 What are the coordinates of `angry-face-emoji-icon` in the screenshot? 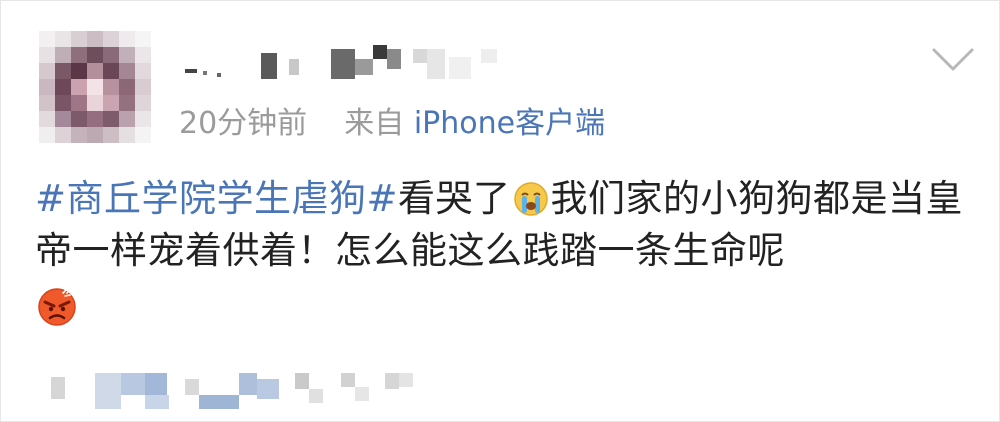 It's located at (57, 307).